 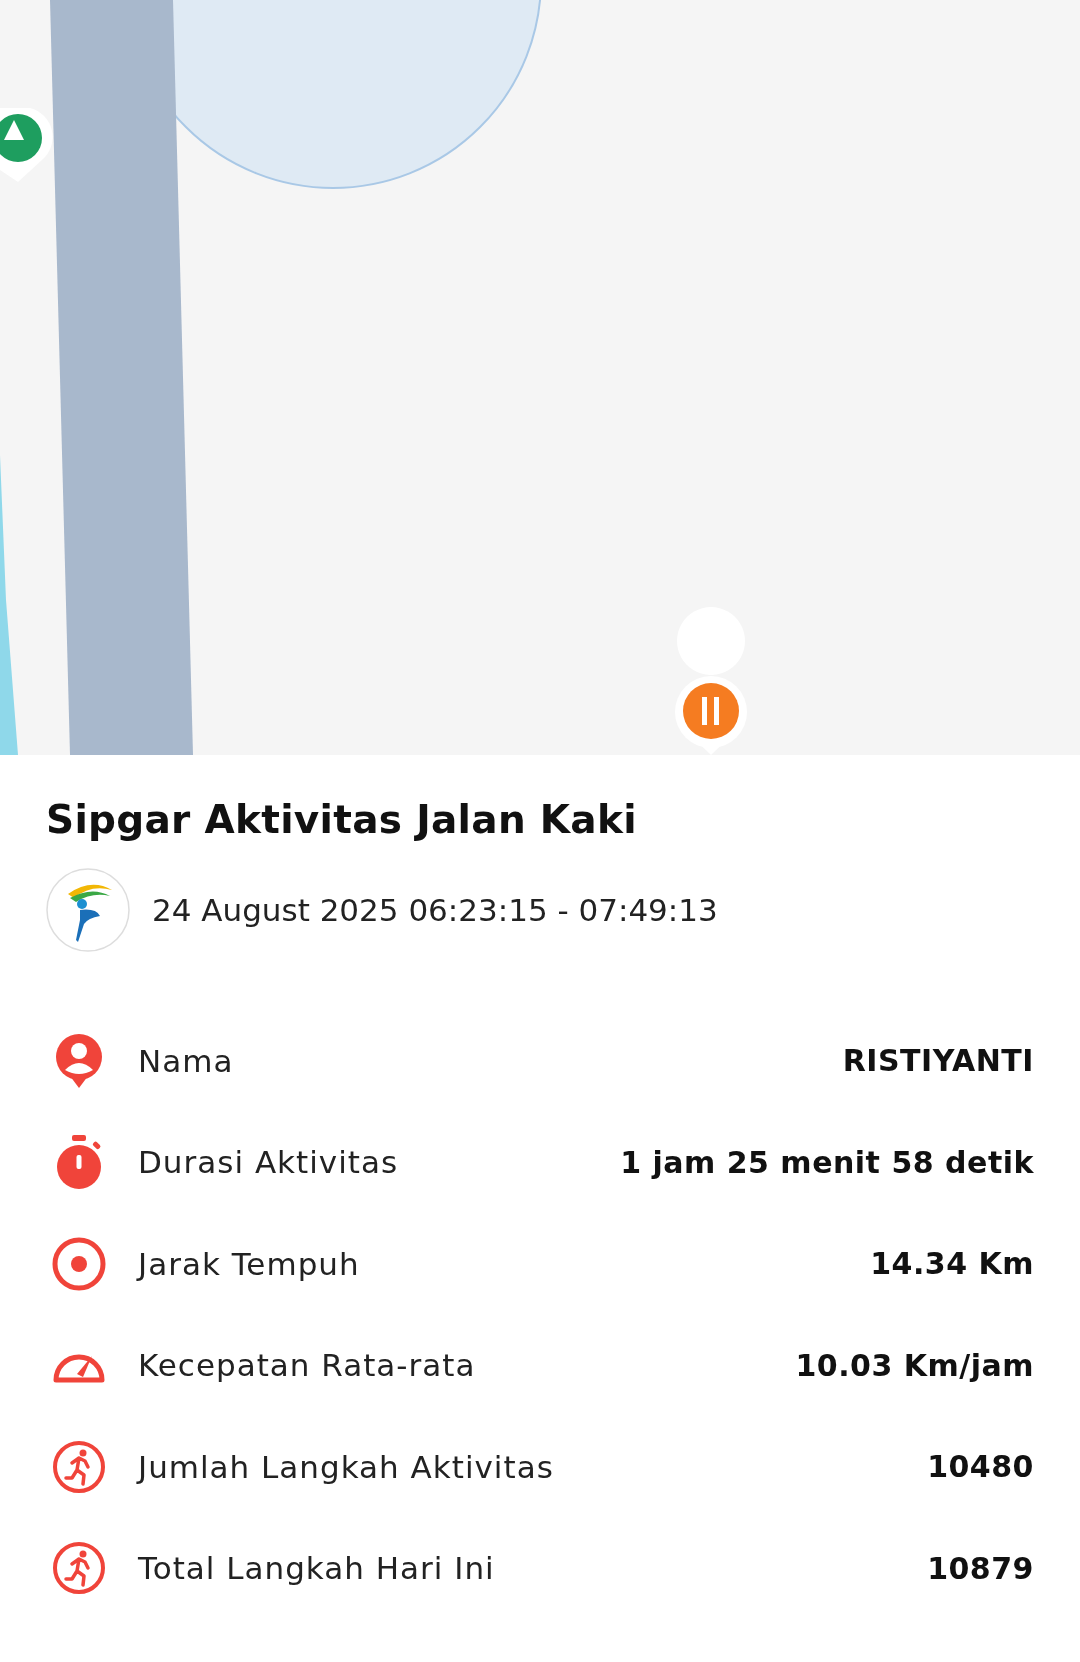 What do you see at coordinates (268, 1162) in the screenshot?
I see `stat-label: Durasi Aktivitas` at bounding box center [268, 1162].